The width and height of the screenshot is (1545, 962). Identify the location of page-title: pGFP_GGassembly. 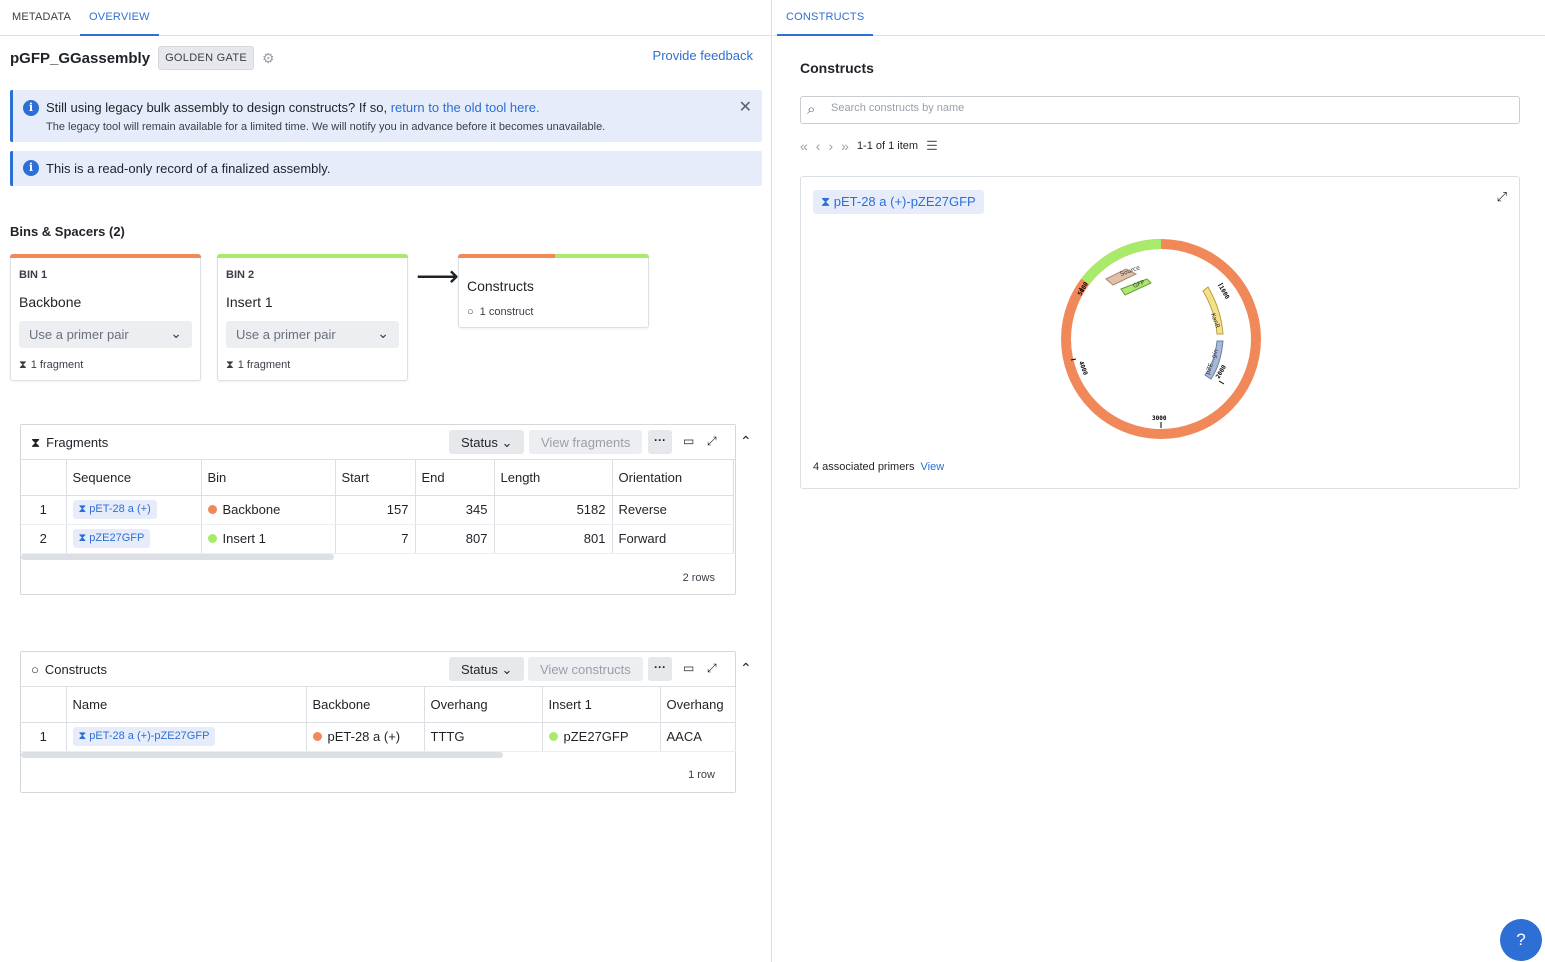
(80, 58).